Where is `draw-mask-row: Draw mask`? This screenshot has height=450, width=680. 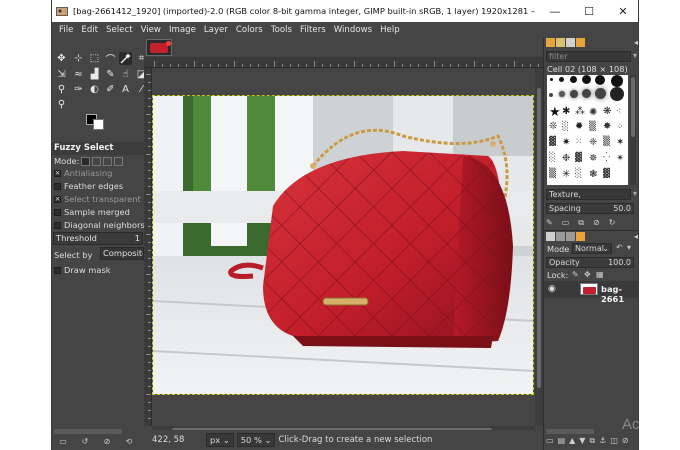 draw-mask-row: Draw mask is located at coordinates (82, 270).